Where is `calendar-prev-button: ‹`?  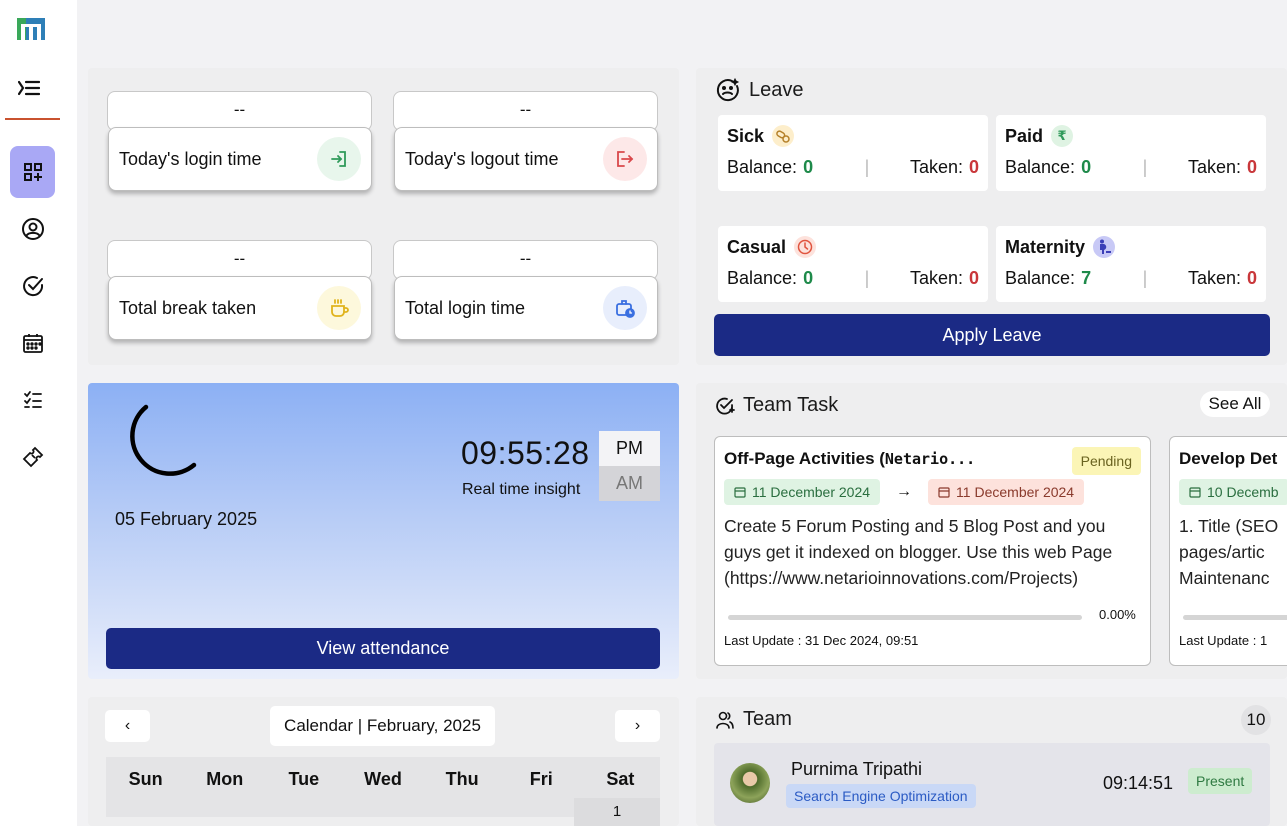 calendar-prev-button: ‹ is located at coordinates (127, 726).